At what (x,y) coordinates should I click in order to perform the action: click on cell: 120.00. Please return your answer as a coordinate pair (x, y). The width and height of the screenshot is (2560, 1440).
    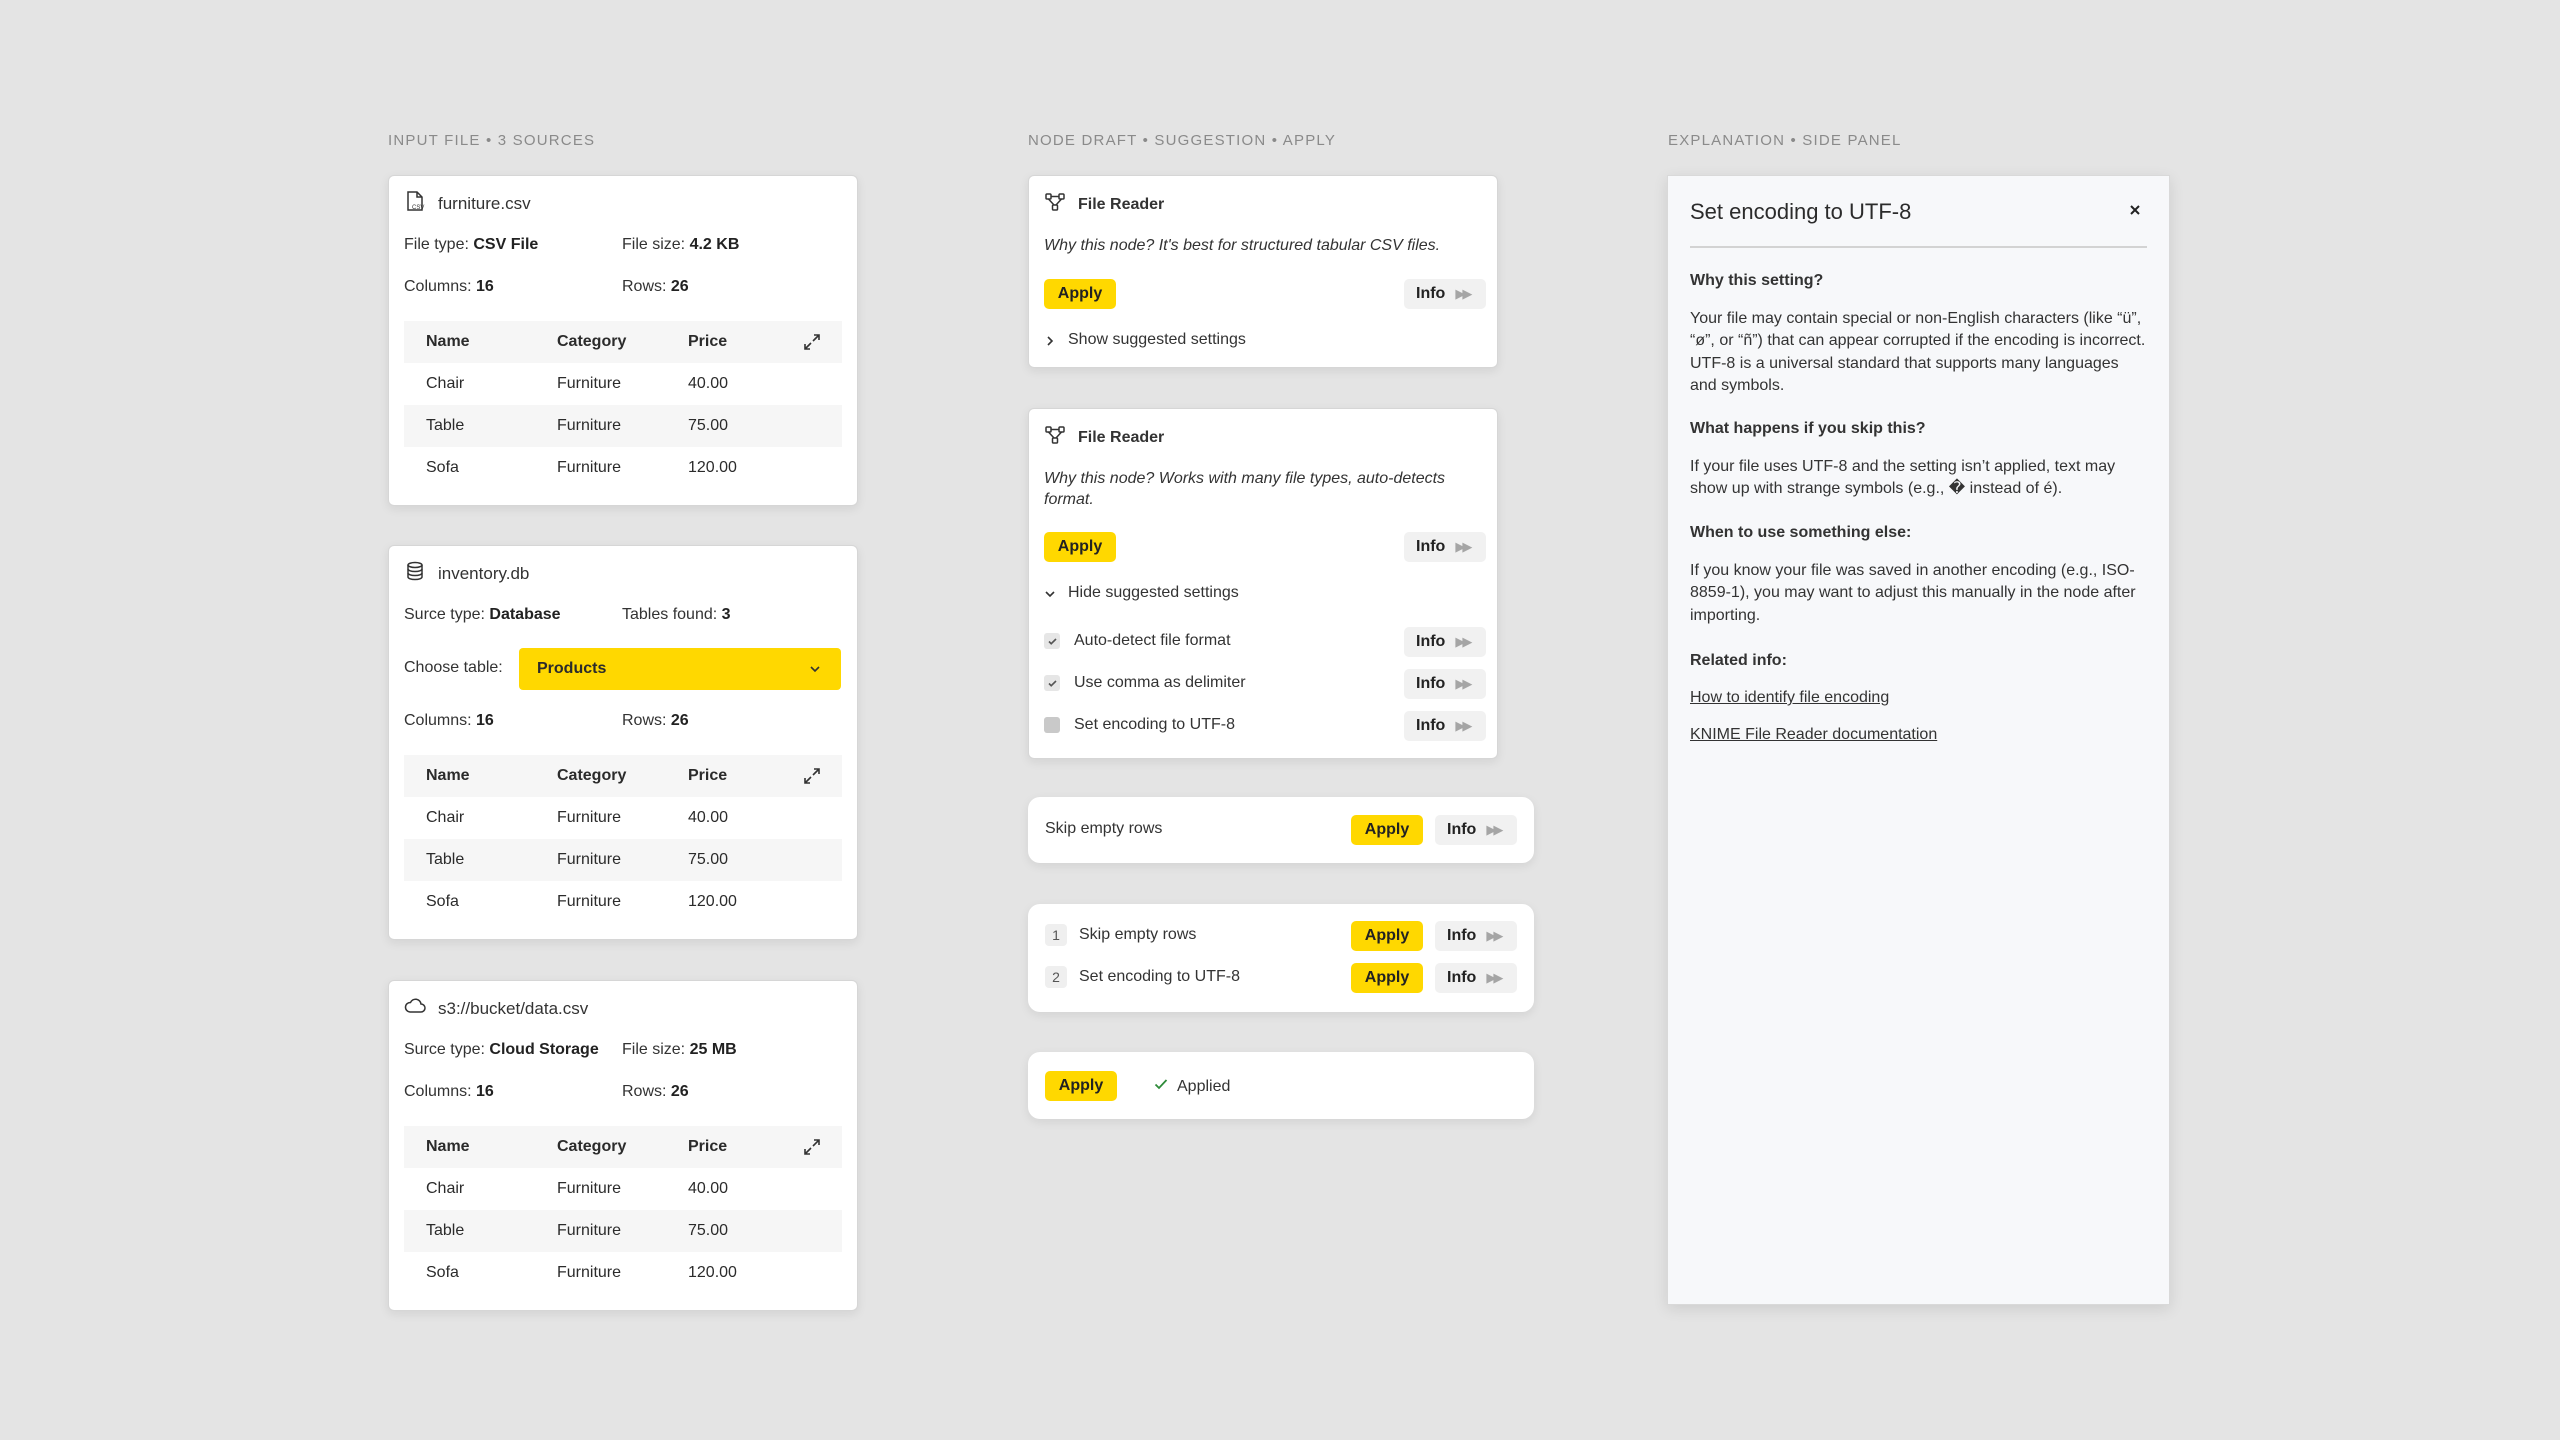
    Looking at the image, I should click on (712, 901).